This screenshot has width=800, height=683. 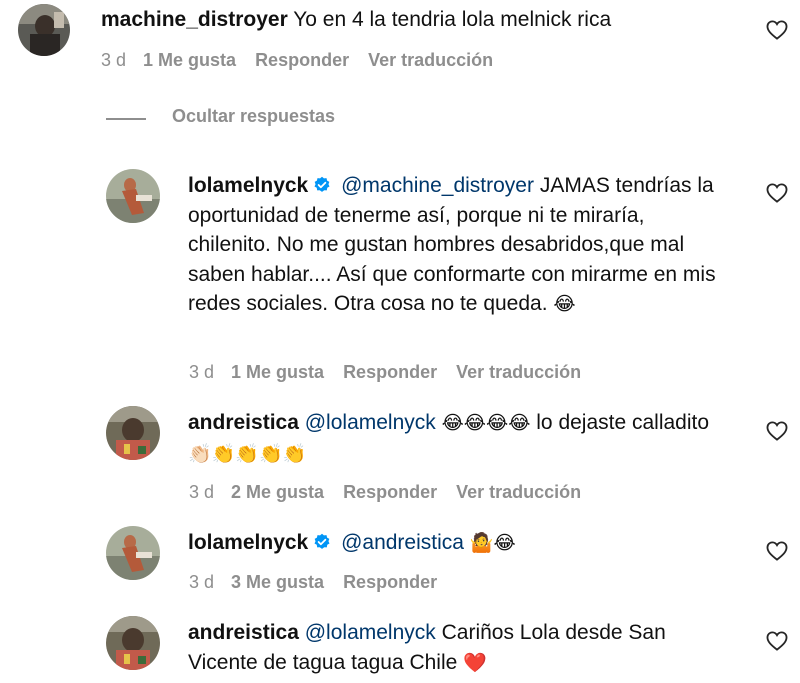 I want to click on likes-count: 3 Me gusta, so click(x=277, y=582).